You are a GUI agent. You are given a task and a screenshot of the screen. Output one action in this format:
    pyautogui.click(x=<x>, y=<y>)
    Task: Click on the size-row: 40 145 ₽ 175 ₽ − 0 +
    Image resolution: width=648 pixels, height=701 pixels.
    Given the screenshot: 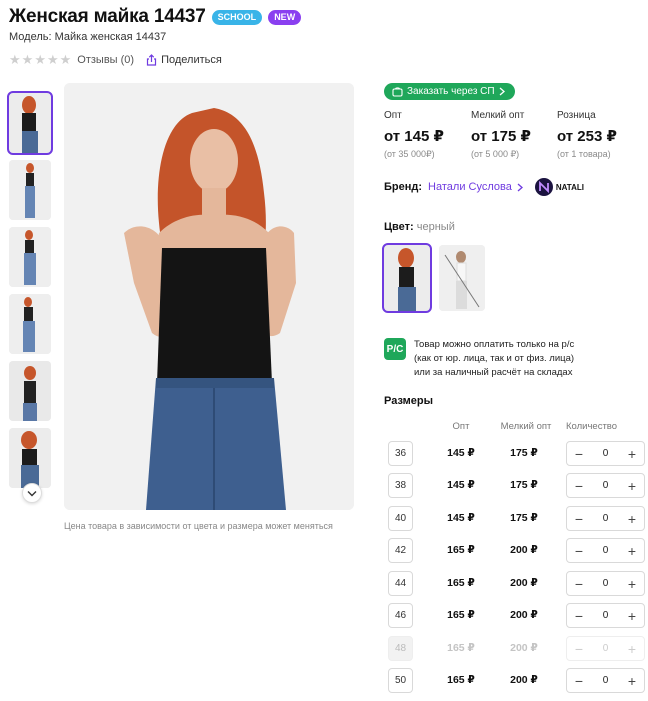 What is the action you would take?
    pyautogui.click(x=517, y=519)
    